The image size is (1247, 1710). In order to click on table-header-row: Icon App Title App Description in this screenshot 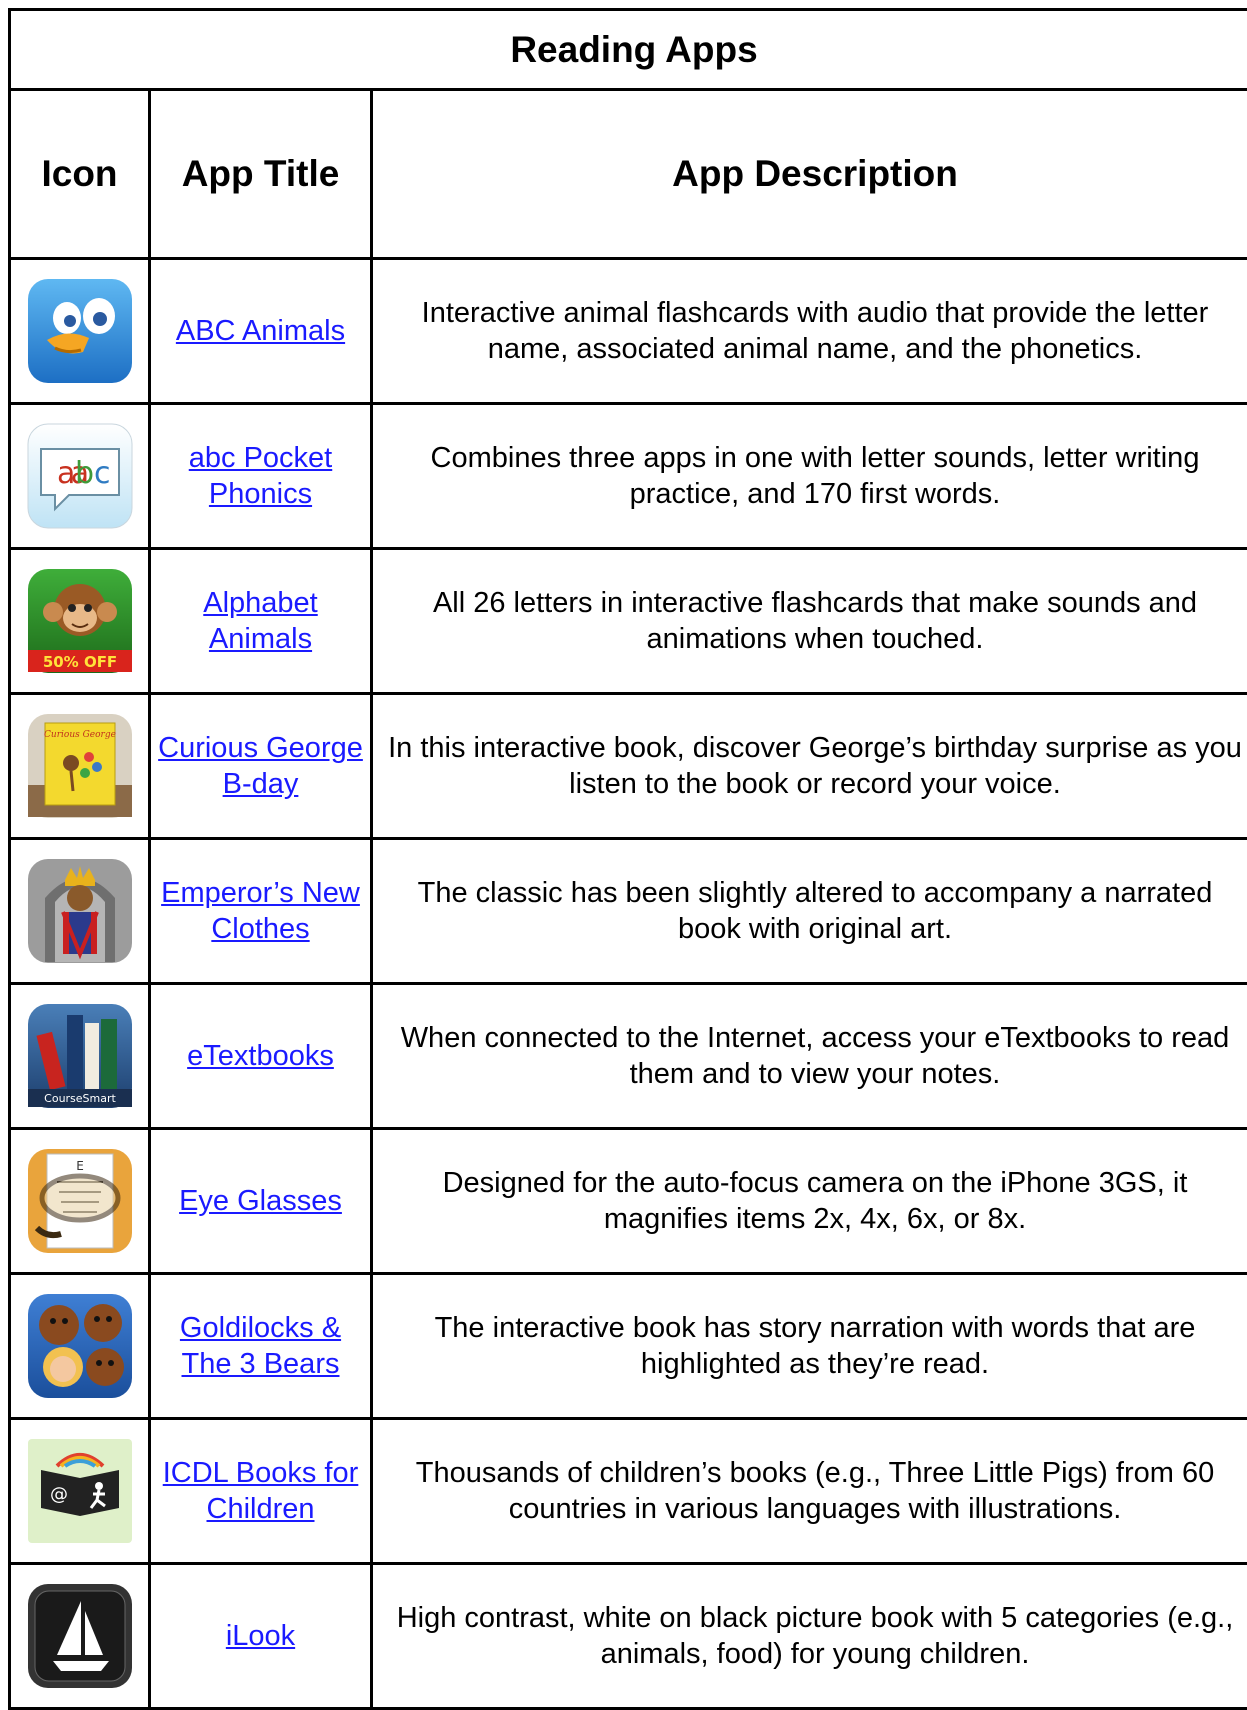, I will do `click(628, 174)`.